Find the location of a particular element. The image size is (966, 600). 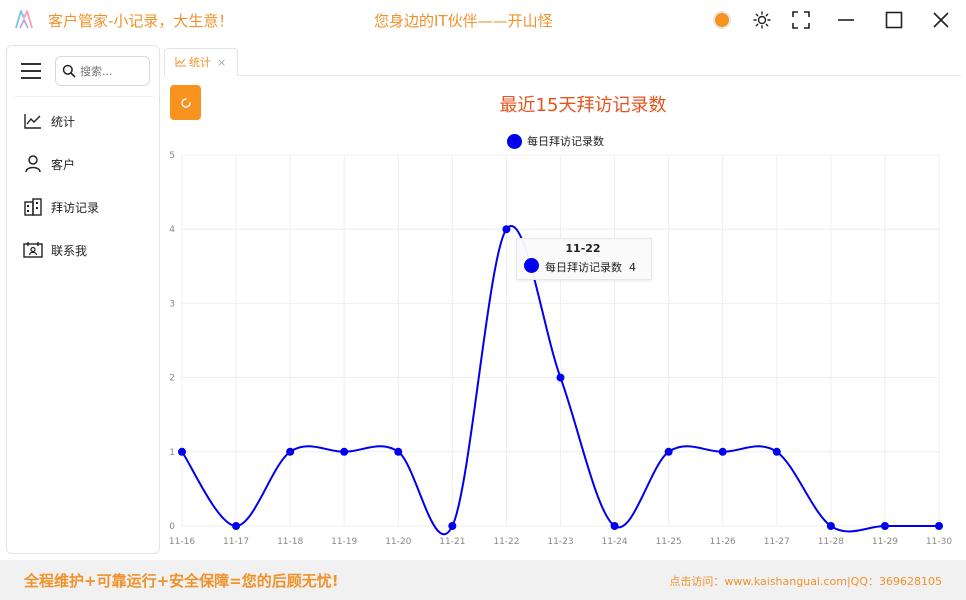

footer-slogan: 全程维护+可靠运行+安全保障=您的后顾无忧! is located at coordinates (181, 581).